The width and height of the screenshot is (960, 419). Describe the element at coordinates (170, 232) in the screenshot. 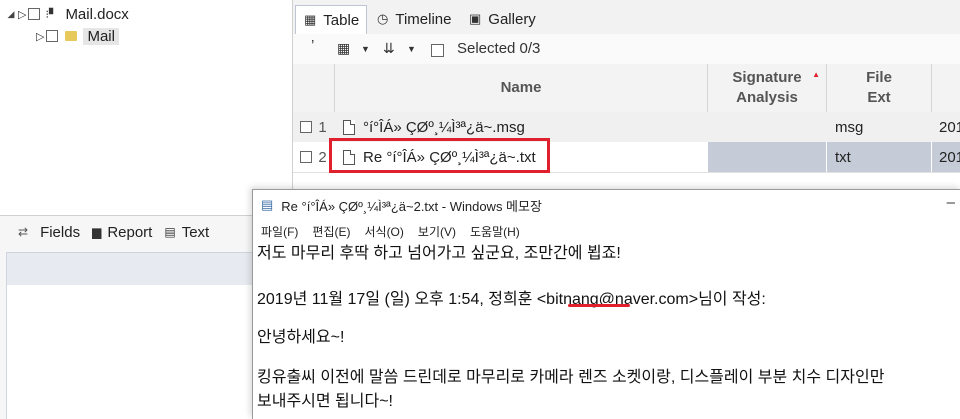

I see `text-icon: ▤` at that location.